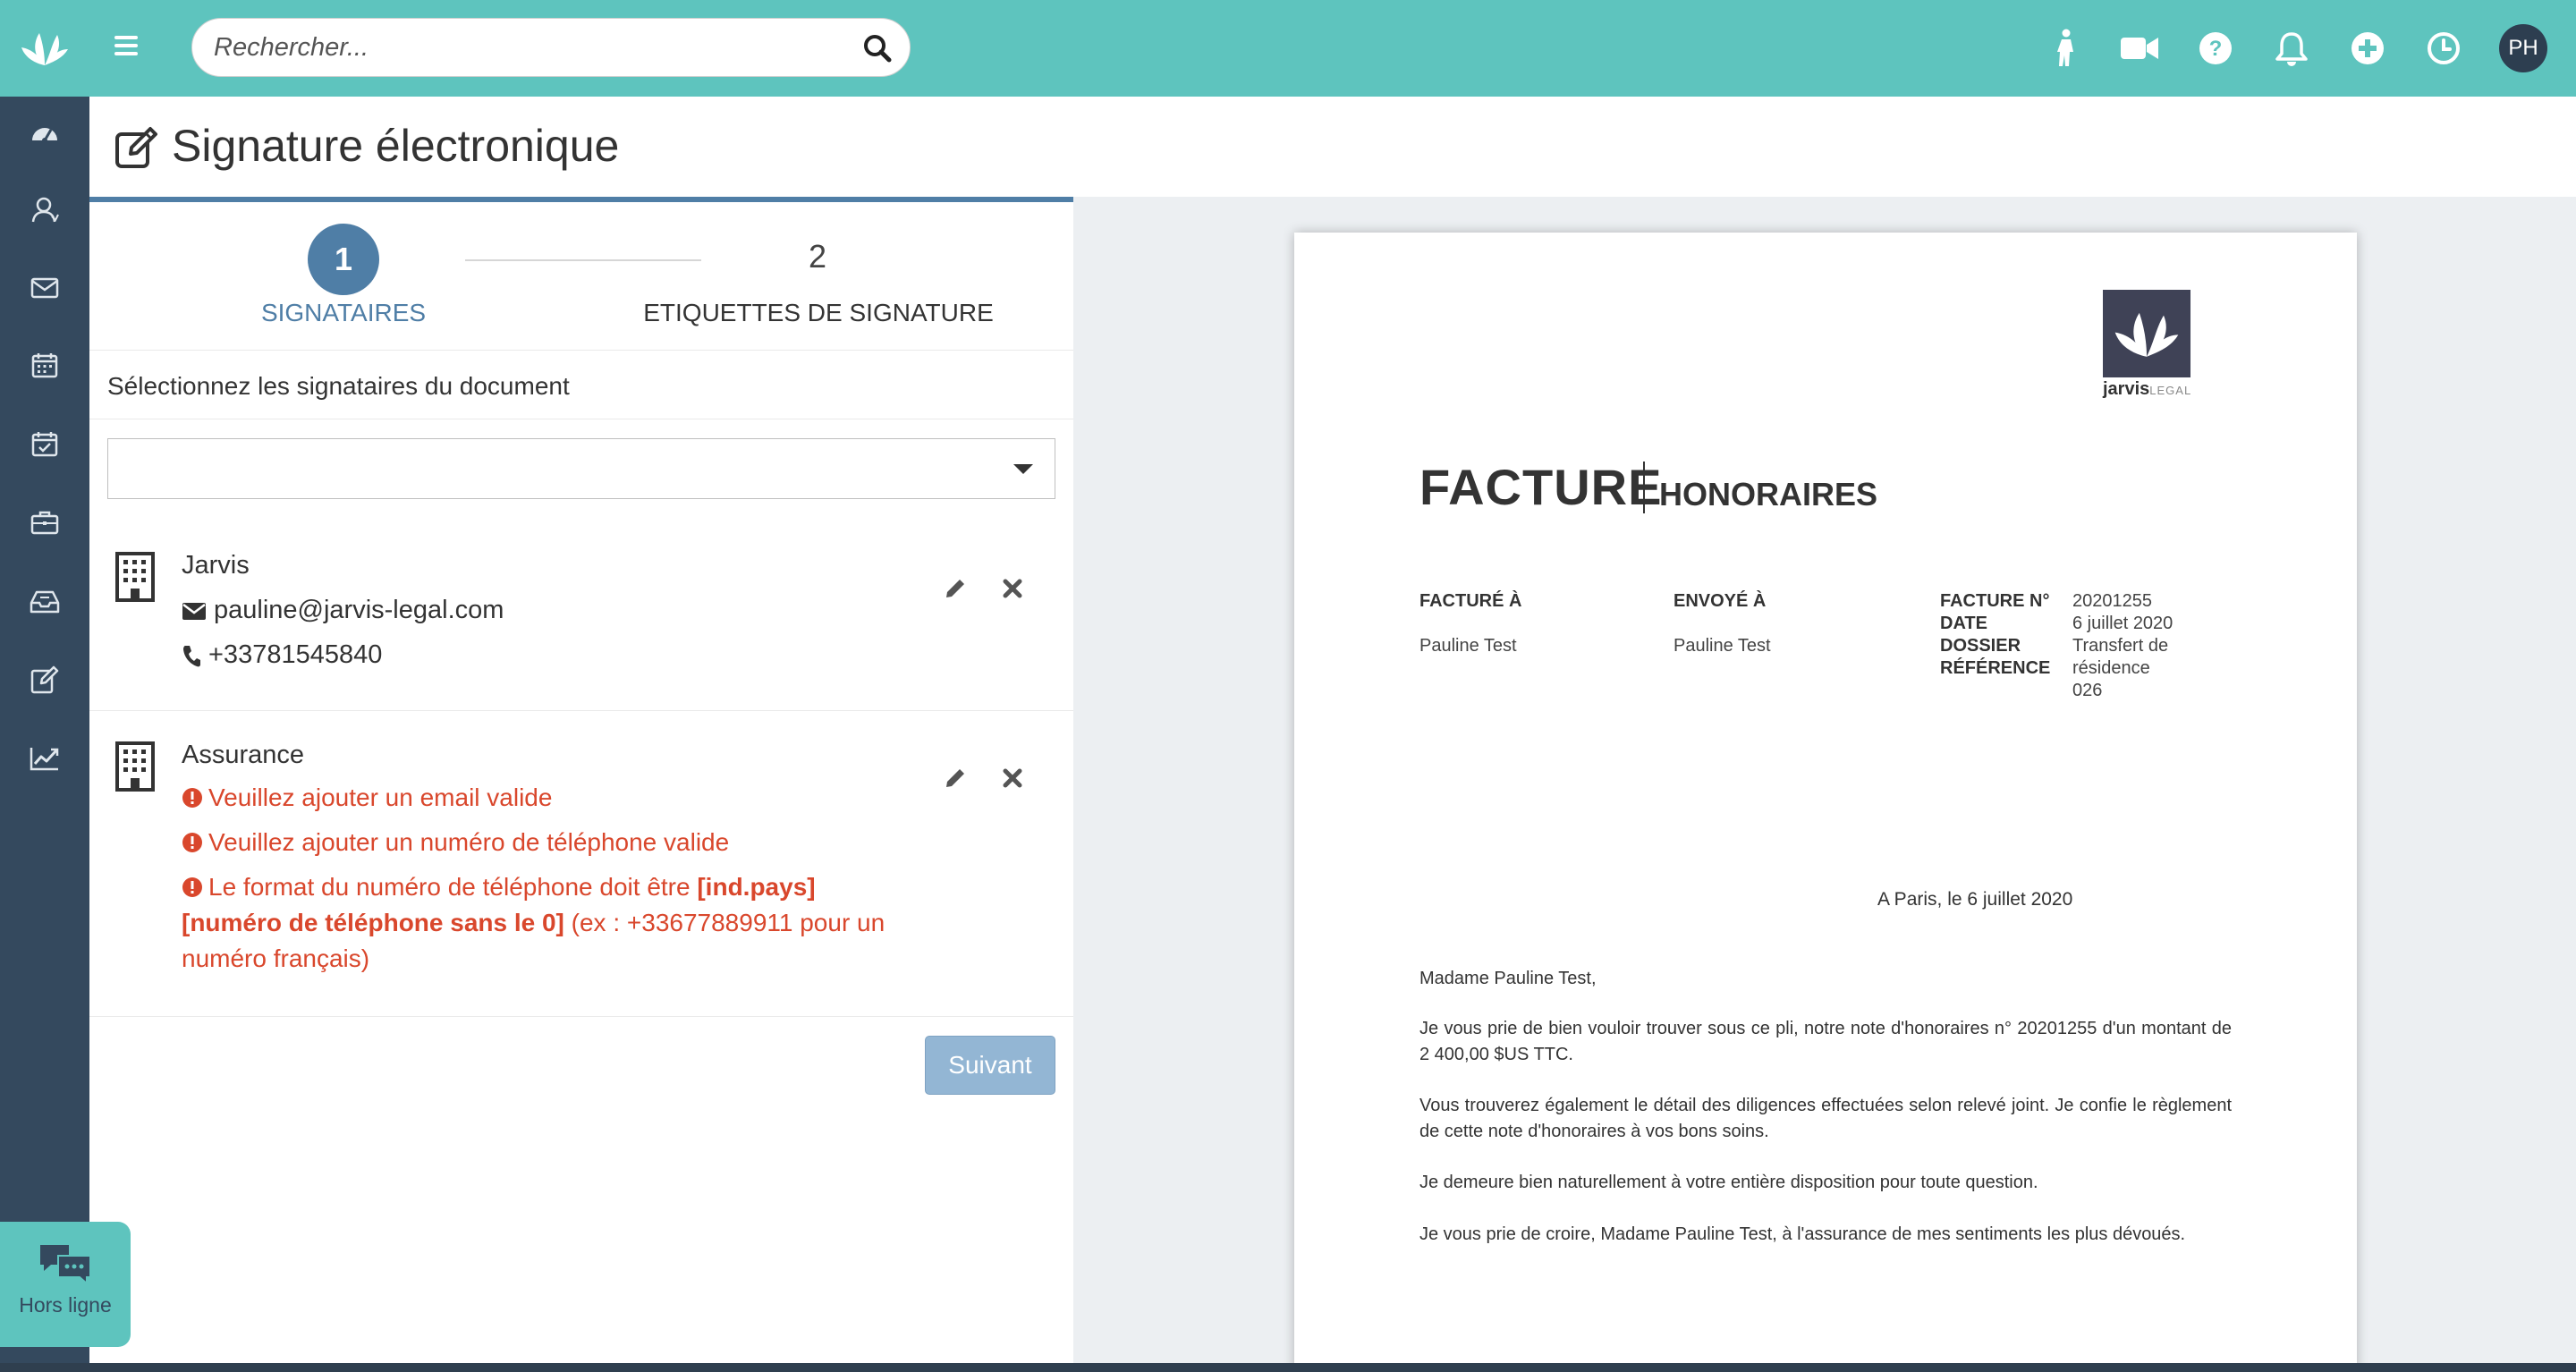 The height and width of the screenshot is (1372, 2576). I want to click on help-icon: ?, so click(2215, 48).